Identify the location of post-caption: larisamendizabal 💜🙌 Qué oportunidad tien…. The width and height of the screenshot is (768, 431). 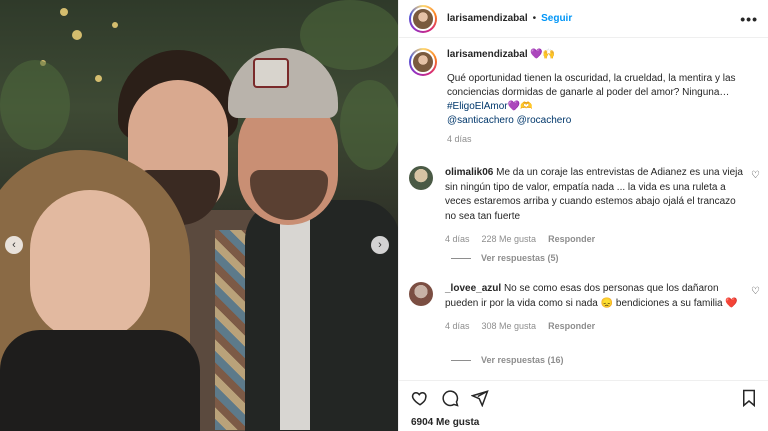
(583, 92).